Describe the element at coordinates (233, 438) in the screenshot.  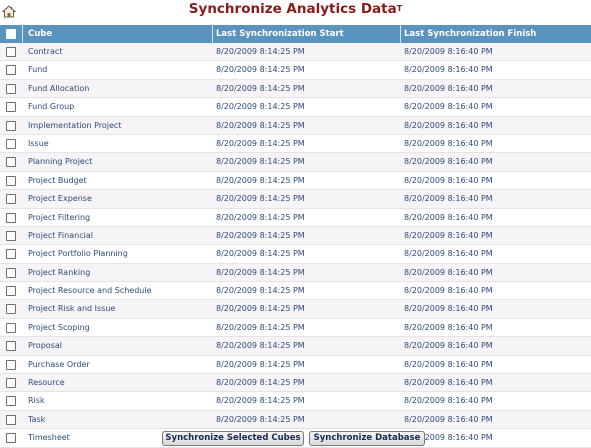
I see `synchronize-selected-cubes-button: Synchronize Selected Cubes` at that location.